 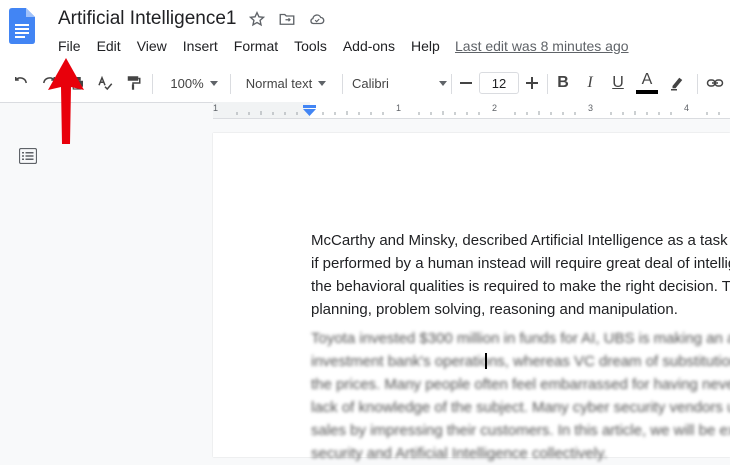 What do you see at coordinates (563, 83) in the screenshot?
I see `bold-button: B` at bounding box center [563, 83].